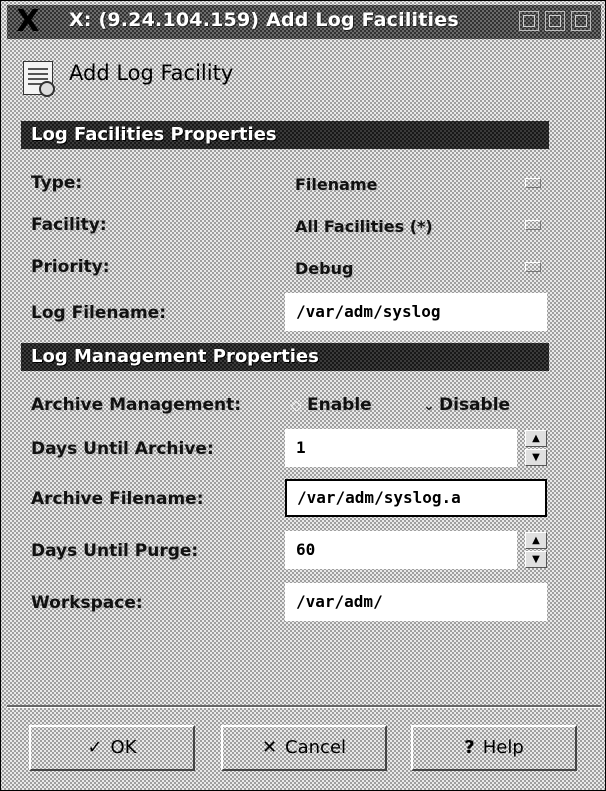 Image resolution: width=606 pixels, height=791 pixels. What do you see at coordinates (39, 79) in the screenshot?
I see `log-facility-icon` at bounding box center [39, 79].